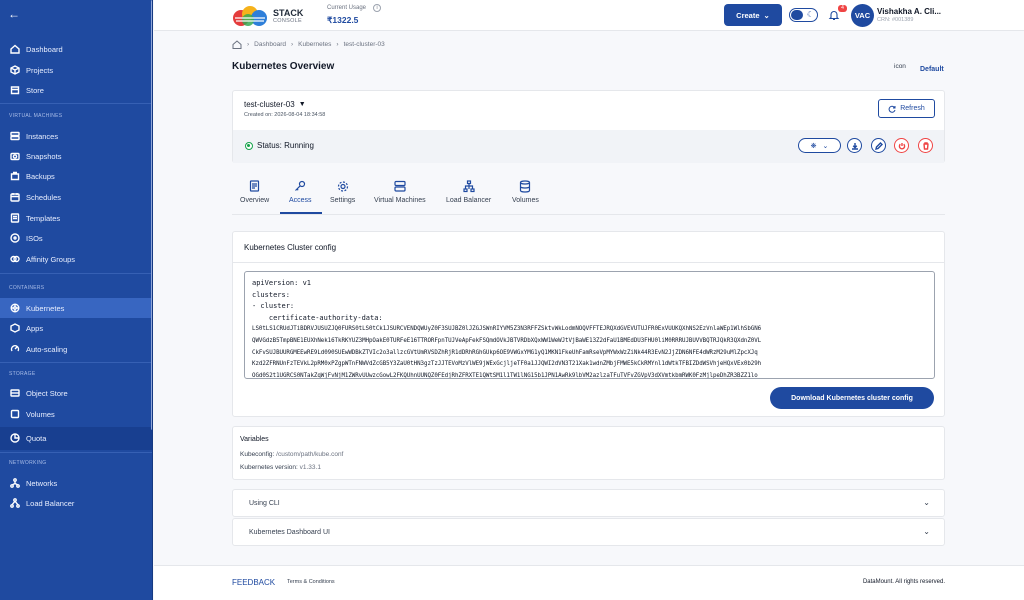  I want to click on breadcrumb-dashboard: Dashboard, so click(270, 44).